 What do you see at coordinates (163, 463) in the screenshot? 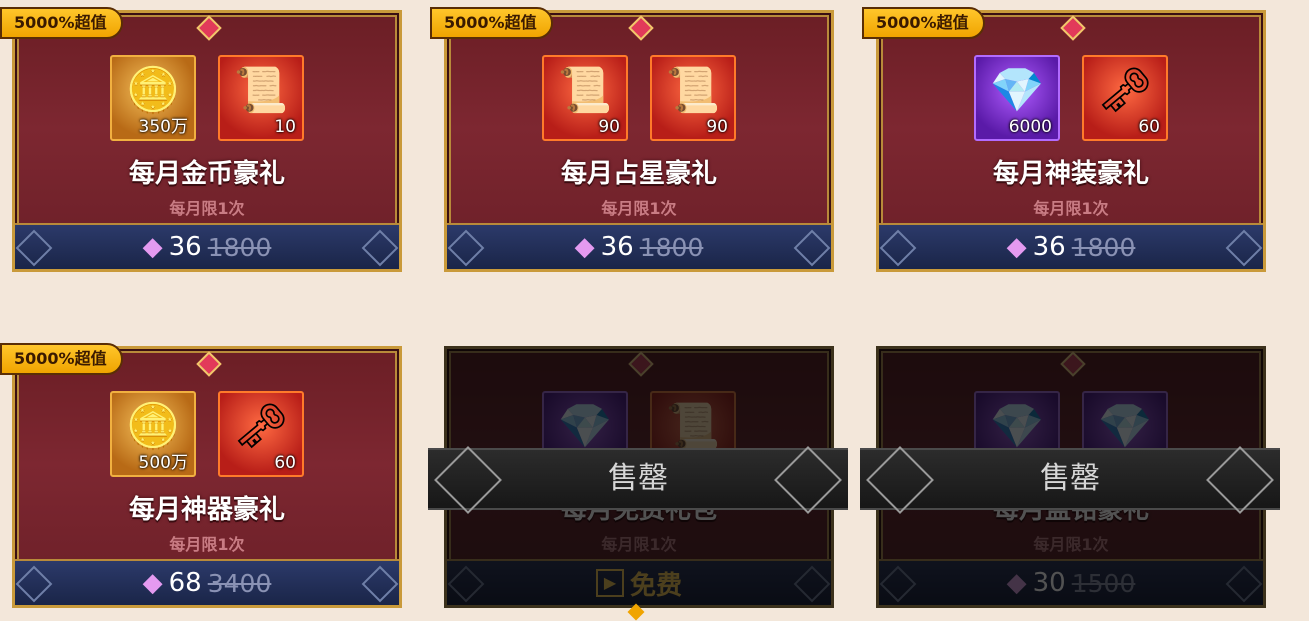
I see `item-quantity: 500万` at bounding box center [163, 463].